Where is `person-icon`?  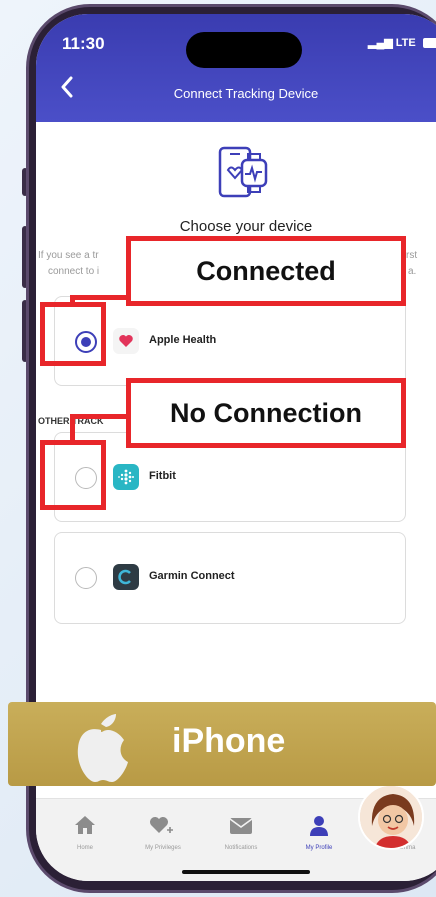 person-icon is located at coordinates (319, 828).